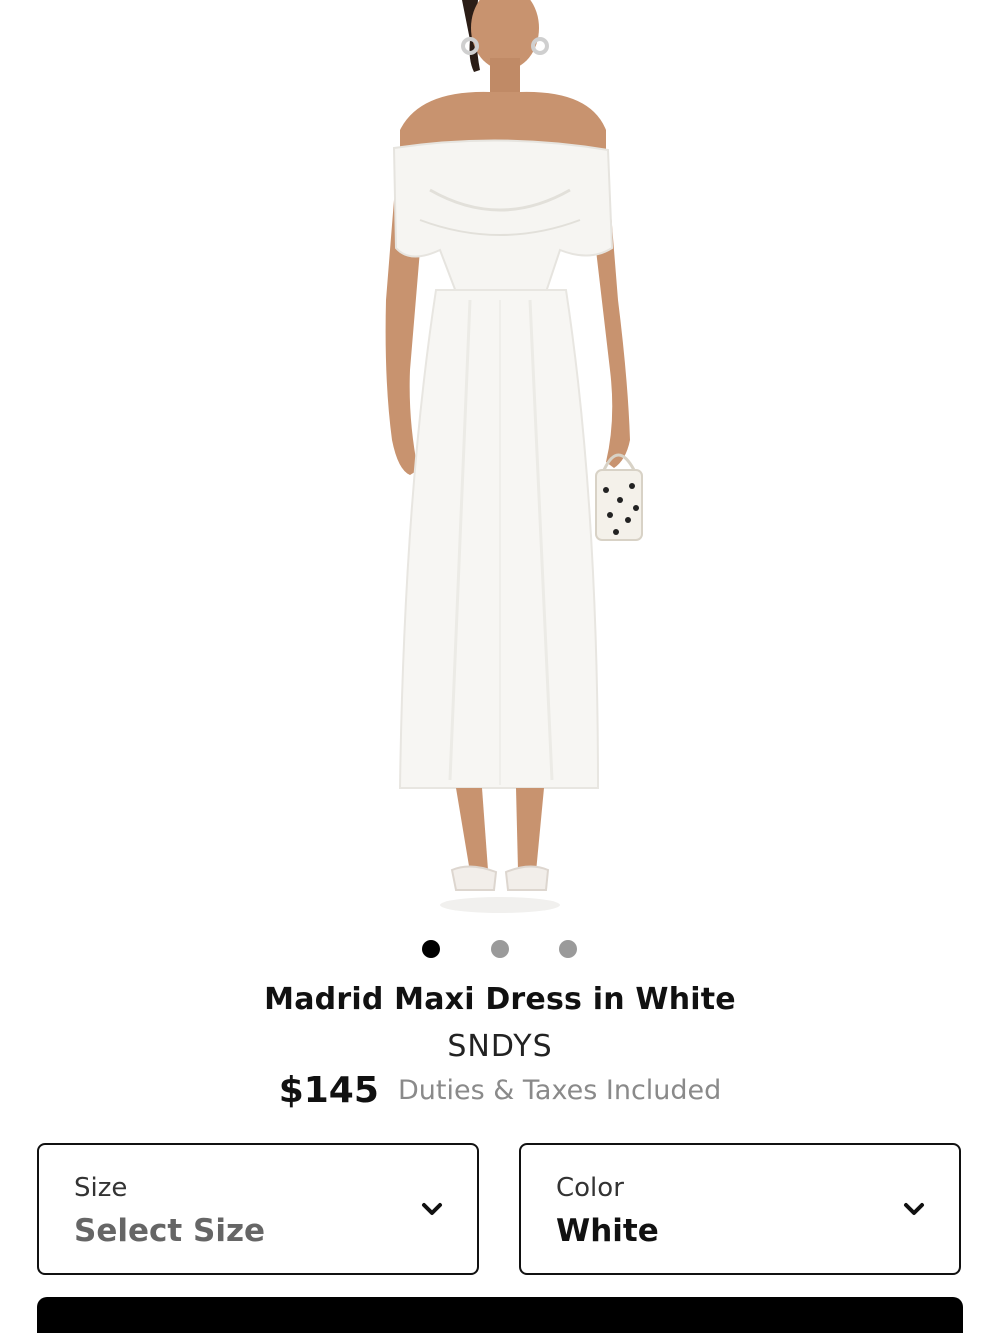 The width and height of the screenshot is (1000, 1333). I want to click on price-row: $145 Duties & Taxes Included, so click(500, 1090).